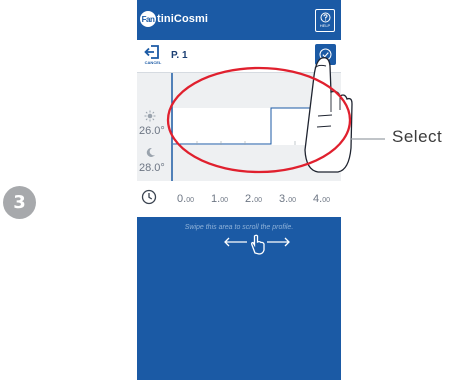 Image resolution: width=465 pixels, height=380 pixels. What do you see at coordinates (253, 199) in the screenshot?
I see `time-tick-2: 2.00` at bounding box center [253, 199].